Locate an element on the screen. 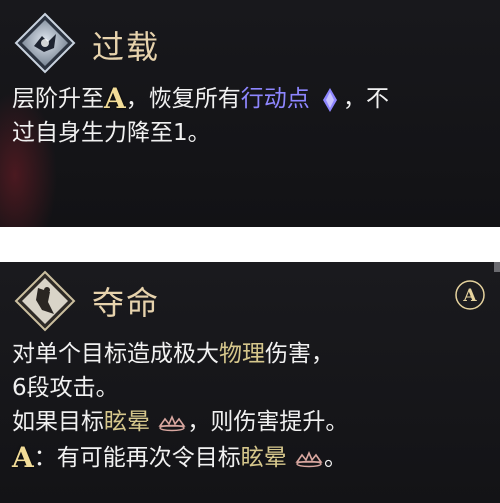 The image size is (500, 503). skill-description-line: 对单个目标造成极大物理伤害， is located at coordinates (173, 354).